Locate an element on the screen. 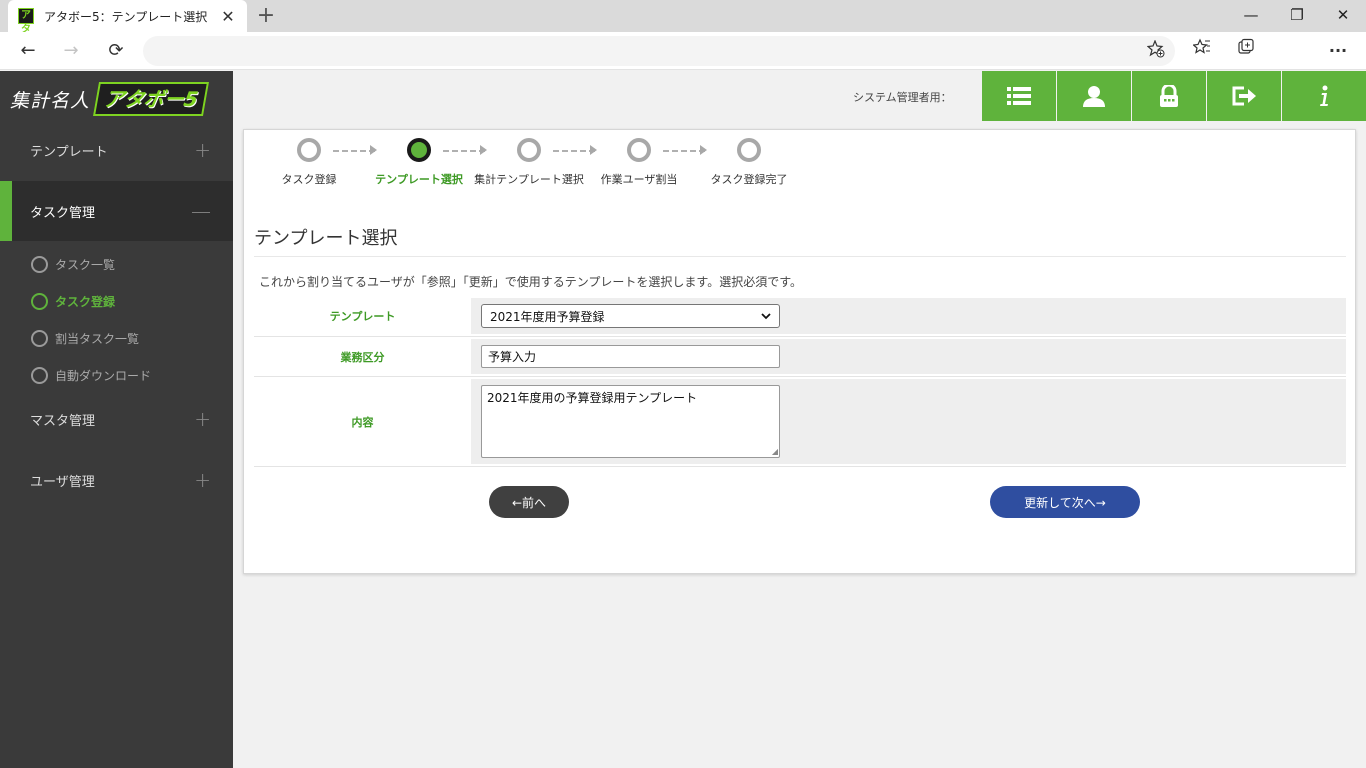  step-label: 作業ユーザ割当 is located at coordinates (639, 179).